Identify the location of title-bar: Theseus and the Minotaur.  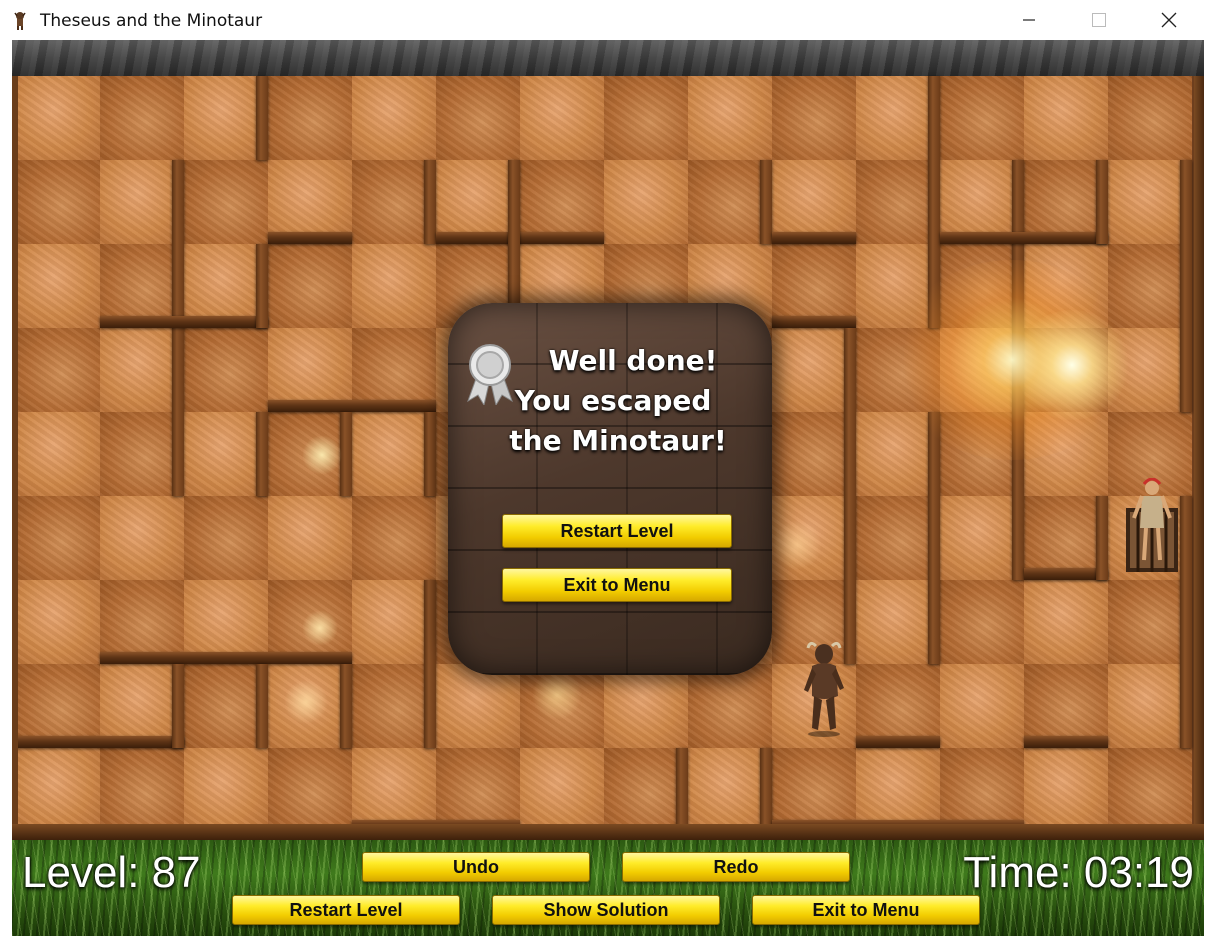
(604, 20).